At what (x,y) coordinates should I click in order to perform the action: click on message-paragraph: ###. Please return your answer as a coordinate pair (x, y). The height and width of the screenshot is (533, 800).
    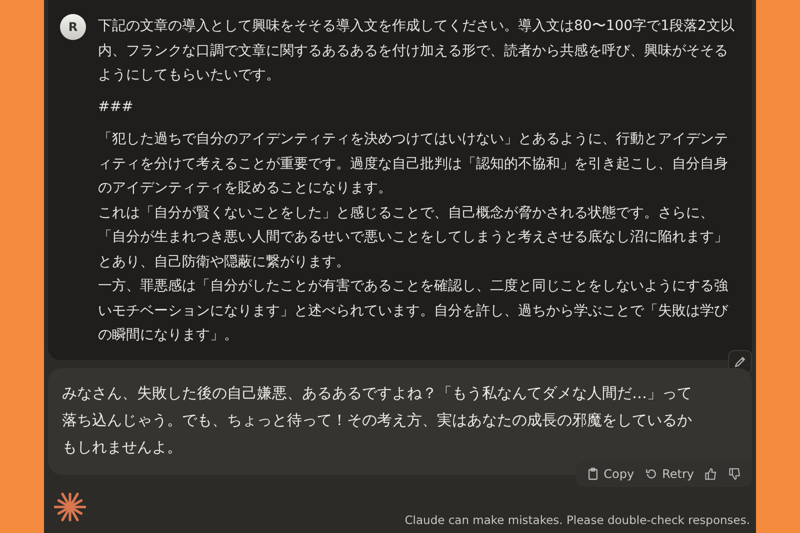
    Looking at the image, I should click on (116, 107).